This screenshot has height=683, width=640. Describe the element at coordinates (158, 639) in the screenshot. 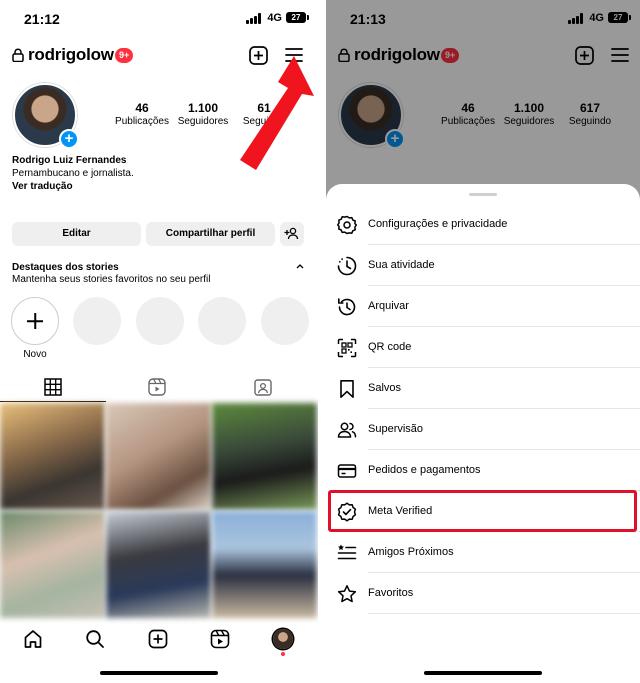

I see `create-post-icon` at that location.